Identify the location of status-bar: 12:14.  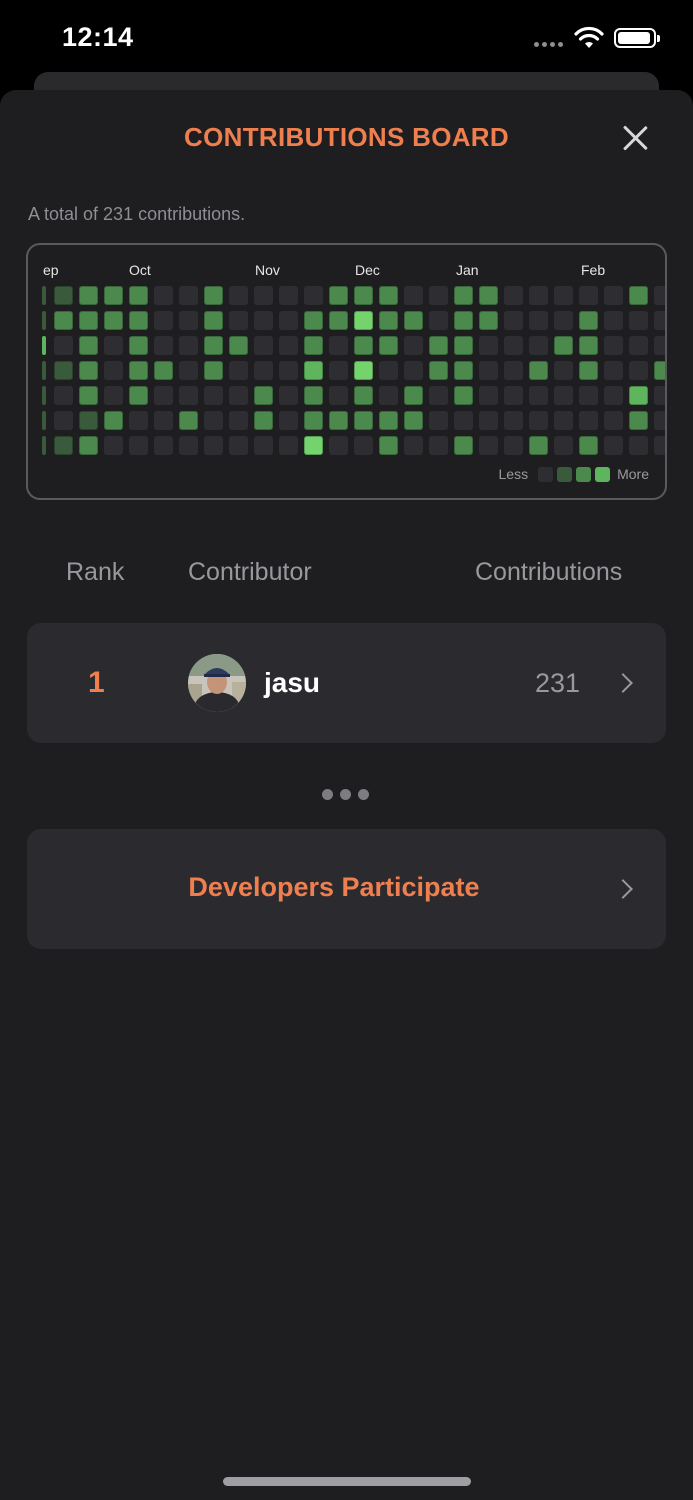
(346, 40).